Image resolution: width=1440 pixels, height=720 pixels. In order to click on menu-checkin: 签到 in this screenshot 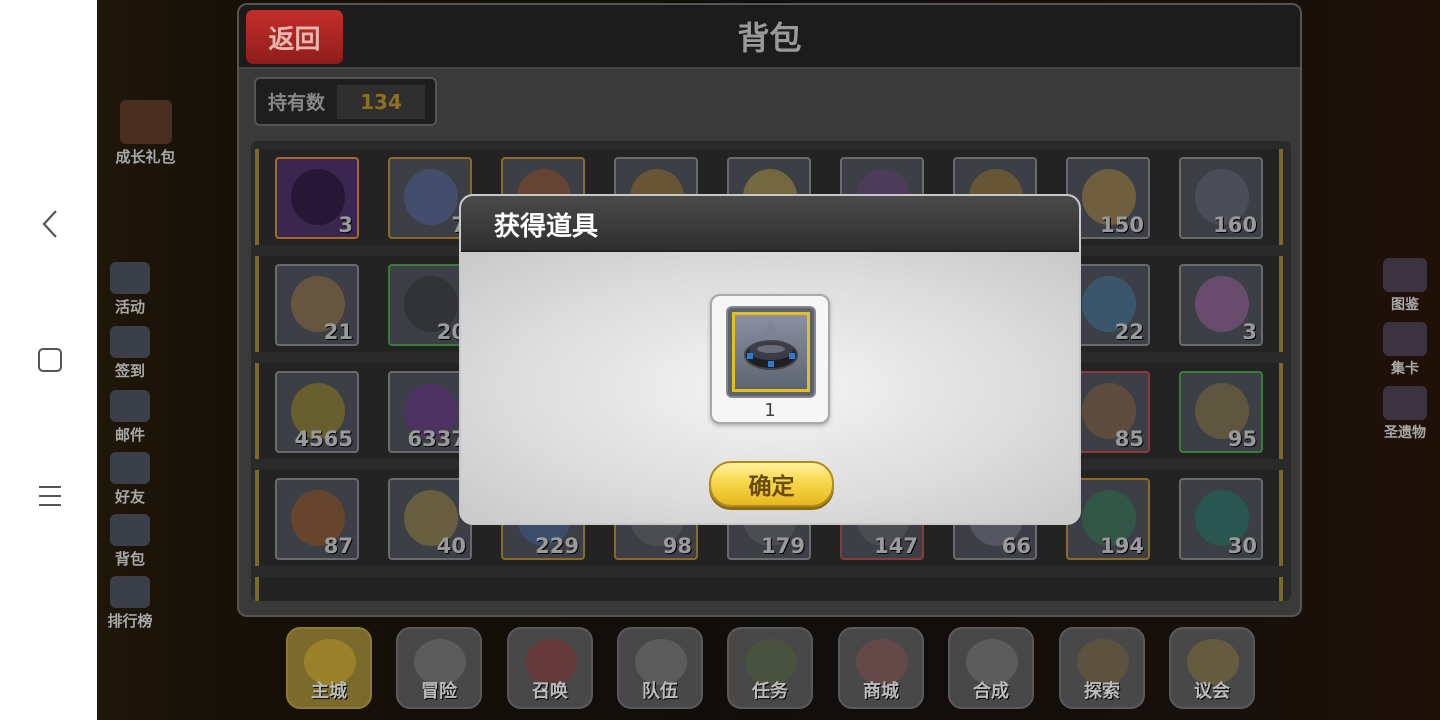, I will do `click(130, 353)`.